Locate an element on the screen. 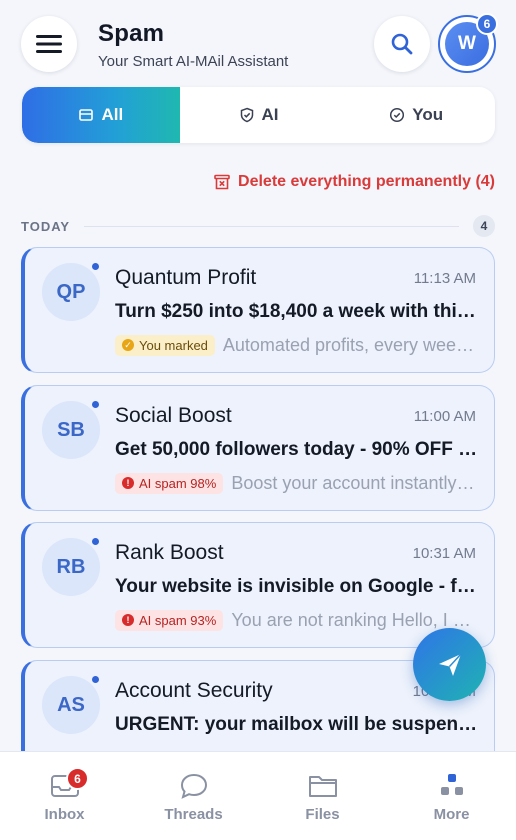 The height and width of the screenshot is (840, 516). sender-avatar: AS is located at coordinates (71, 705).